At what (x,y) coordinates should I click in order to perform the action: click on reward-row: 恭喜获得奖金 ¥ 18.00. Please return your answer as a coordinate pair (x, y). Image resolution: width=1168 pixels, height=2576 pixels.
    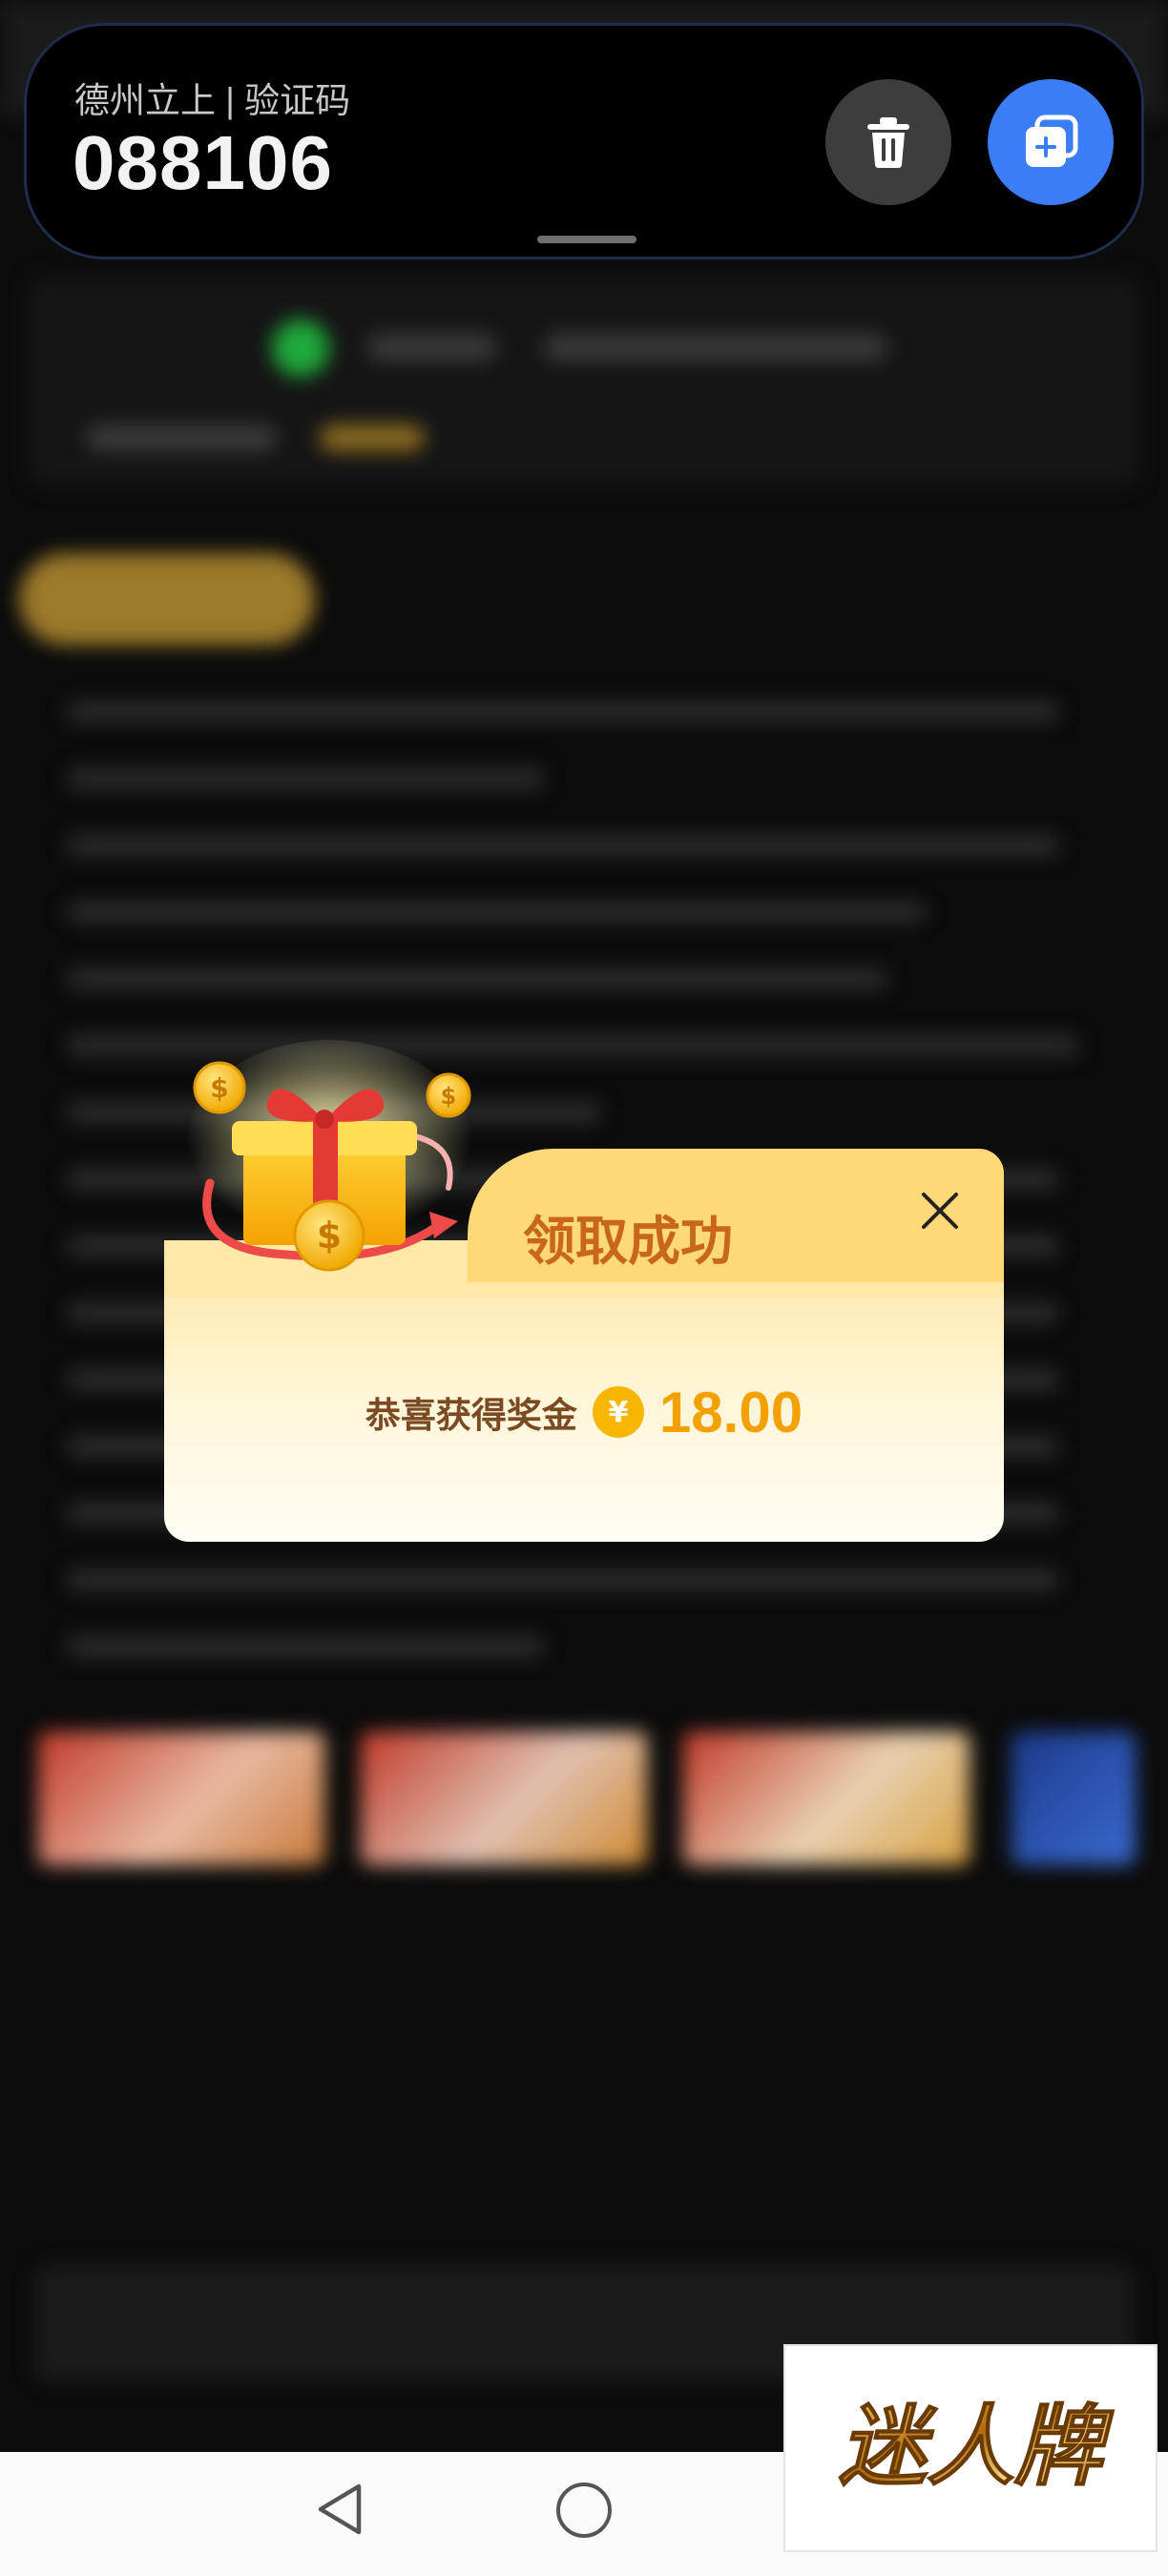
    Looking at the image, I should click on (584, 1412).